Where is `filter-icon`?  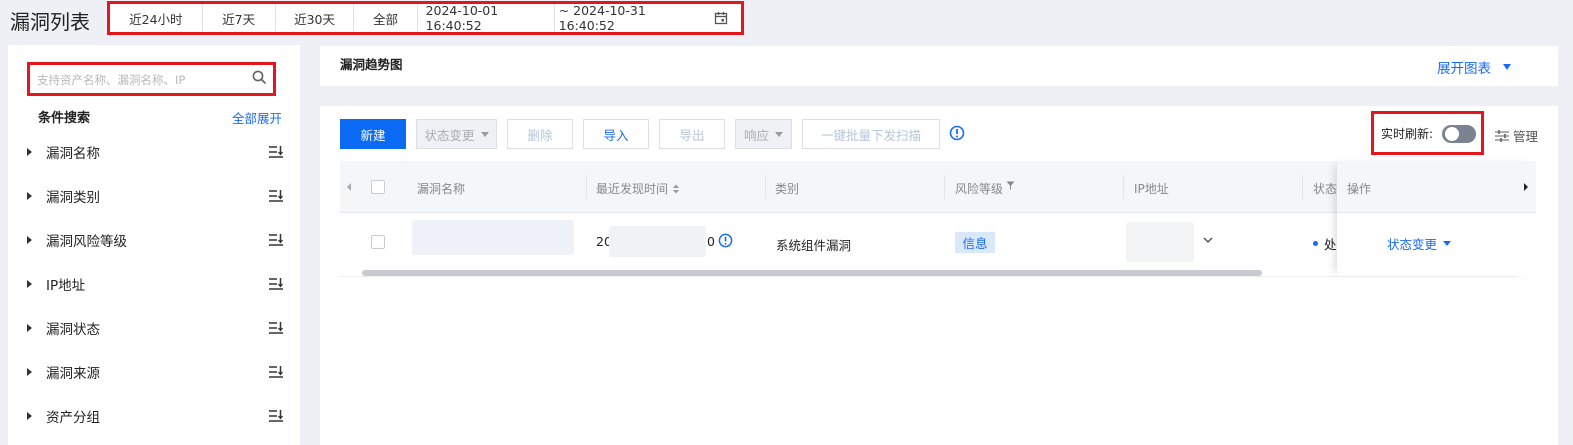 filter-icon is located at coordinates (1010, 185).